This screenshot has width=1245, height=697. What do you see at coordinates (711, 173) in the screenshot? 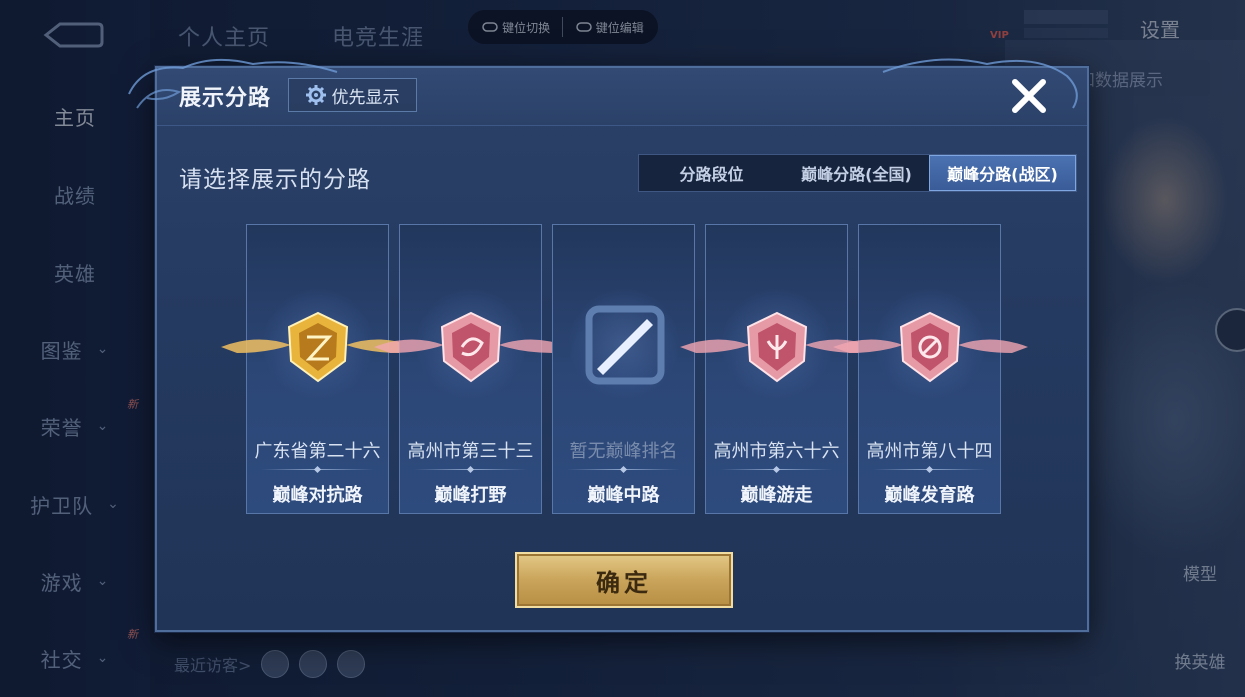
I see `tab-lane-rank: 分路段位` at bounding box center [711, 173].